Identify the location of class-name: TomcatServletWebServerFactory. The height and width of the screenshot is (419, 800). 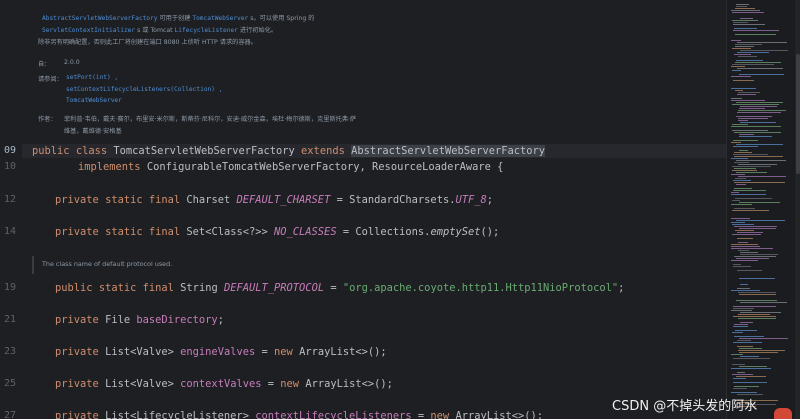
(204, 151).